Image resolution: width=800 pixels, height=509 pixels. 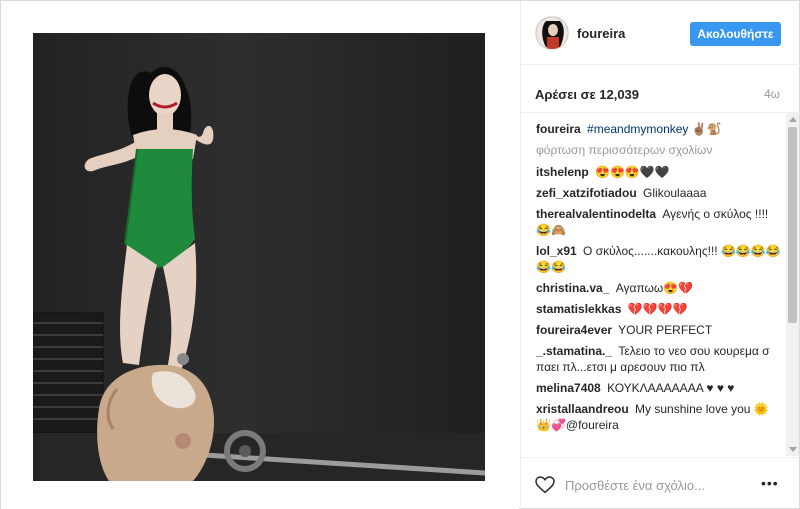 I want to click on comment-item: melina7408 ΚΟΥΚΛΑΑΑΑΑΑΑ ♥ ♥ ♥, so click(x=661, y=388).